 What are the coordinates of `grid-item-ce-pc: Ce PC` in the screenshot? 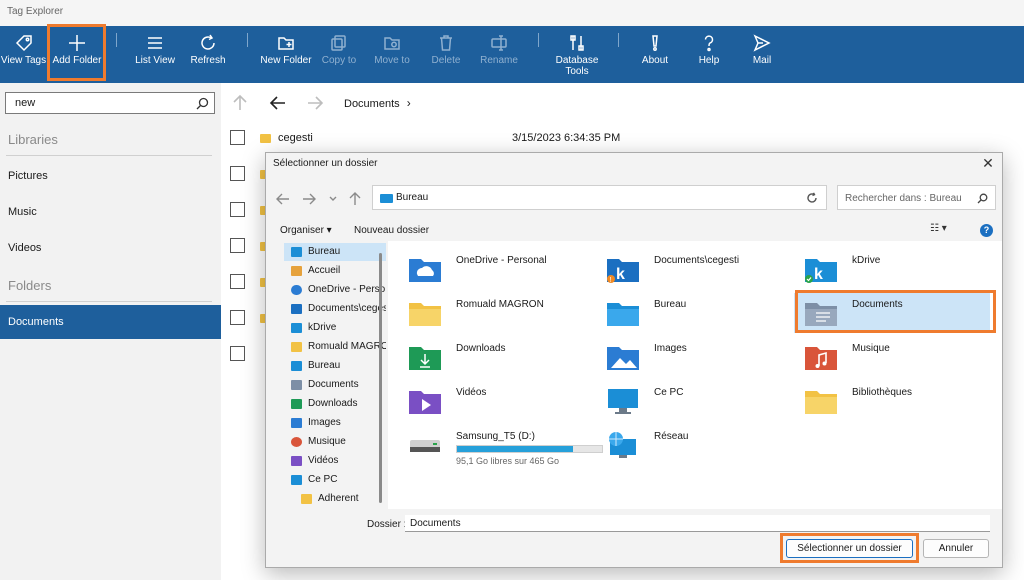 It's located at (694, 401).